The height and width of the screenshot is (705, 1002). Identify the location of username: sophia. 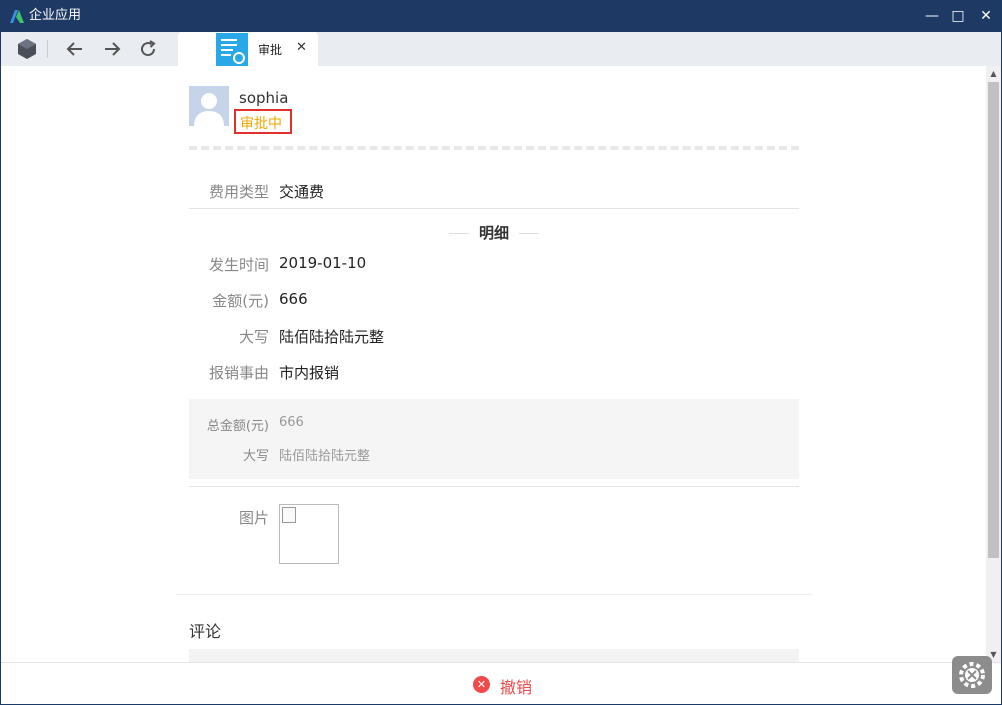
(264, 98).